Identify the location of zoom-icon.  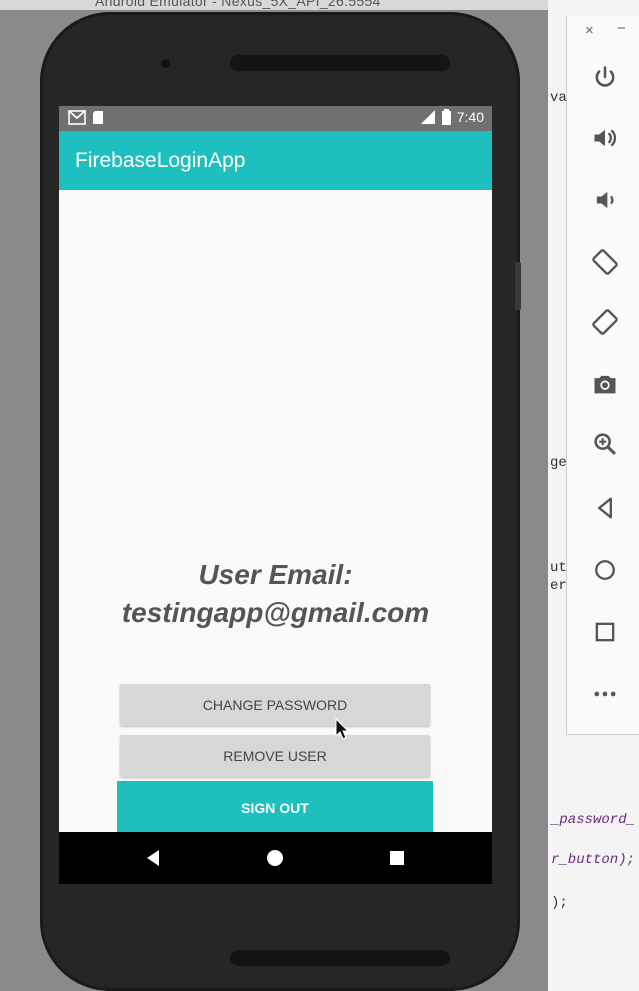
(605, 444).